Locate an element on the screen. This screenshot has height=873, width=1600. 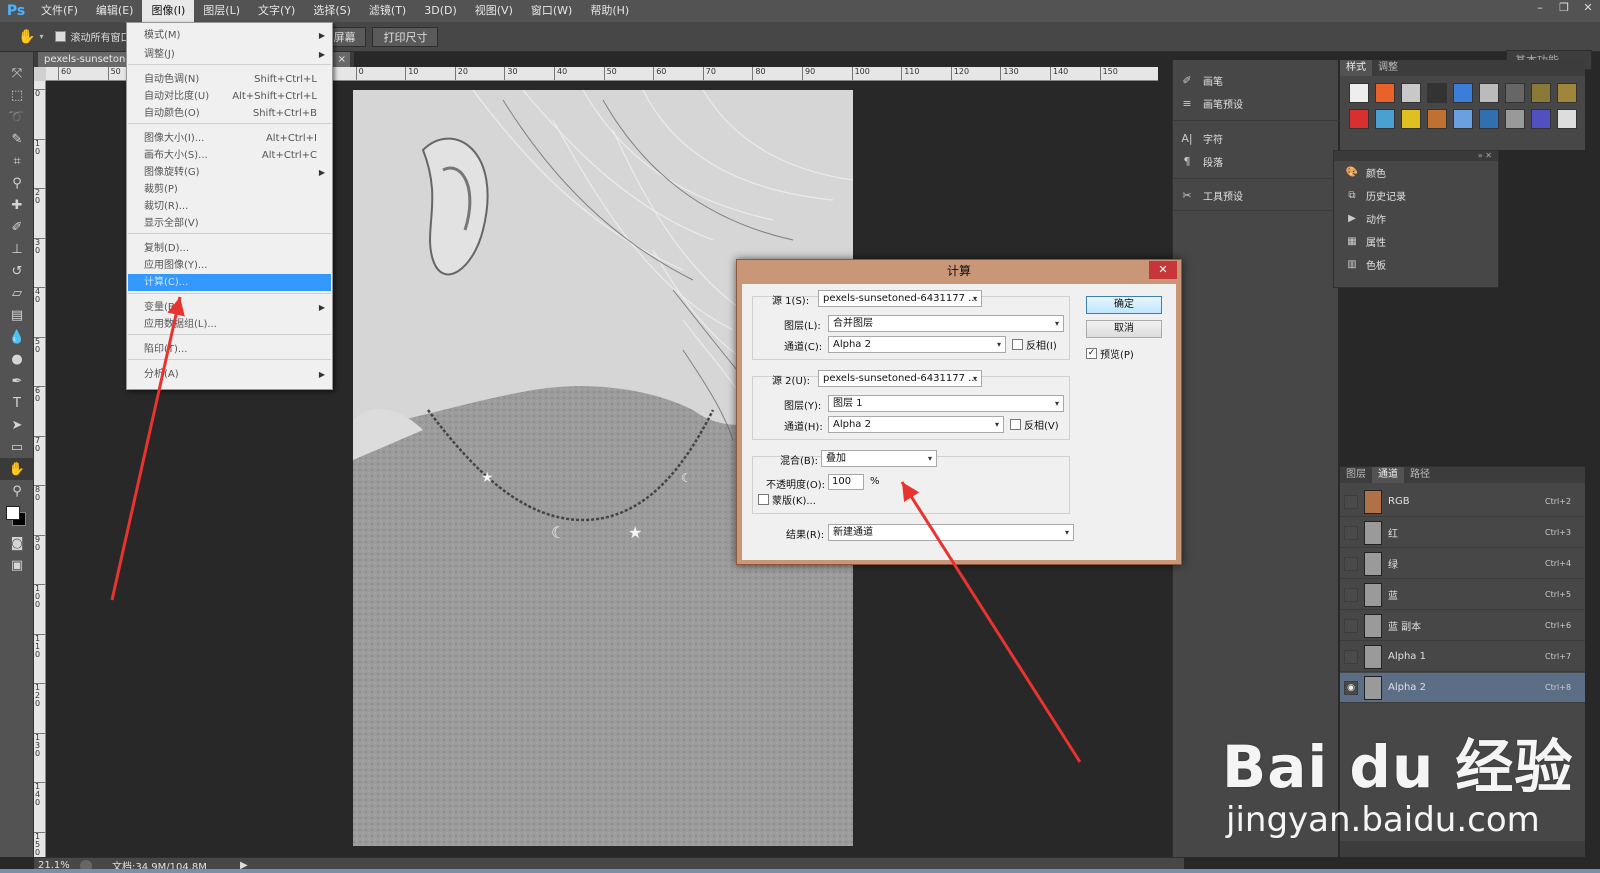
ok-button: 确定 is located at coordinates (1124, 305).